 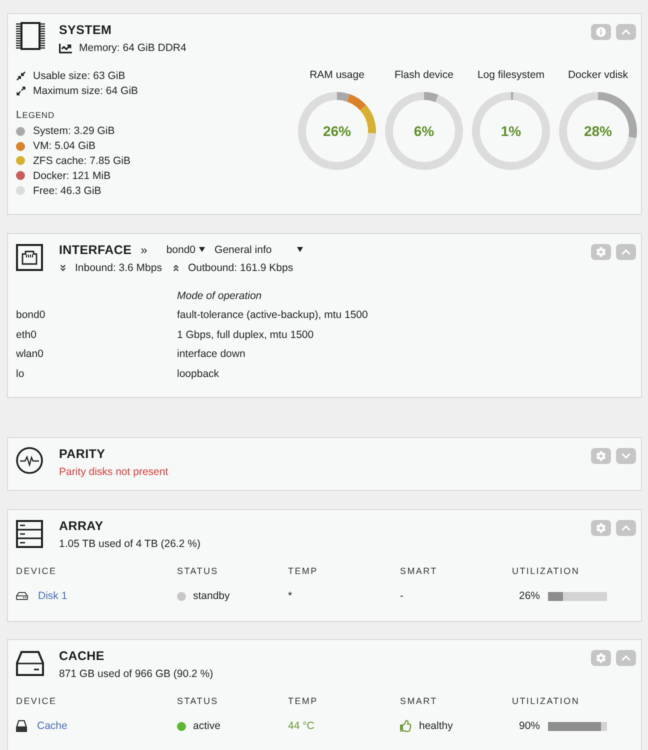 I want to click on size-info: Maximum size: 64 GiB, so click(x=85, y=91).